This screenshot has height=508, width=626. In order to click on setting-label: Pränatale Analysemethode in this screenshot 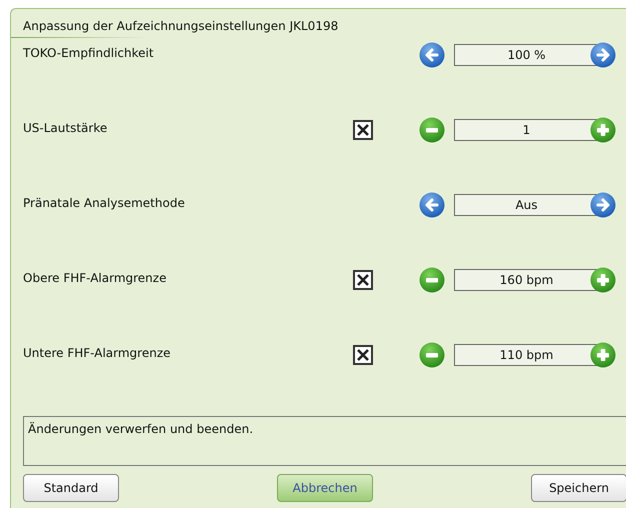, I will do `click(104, 202)`.